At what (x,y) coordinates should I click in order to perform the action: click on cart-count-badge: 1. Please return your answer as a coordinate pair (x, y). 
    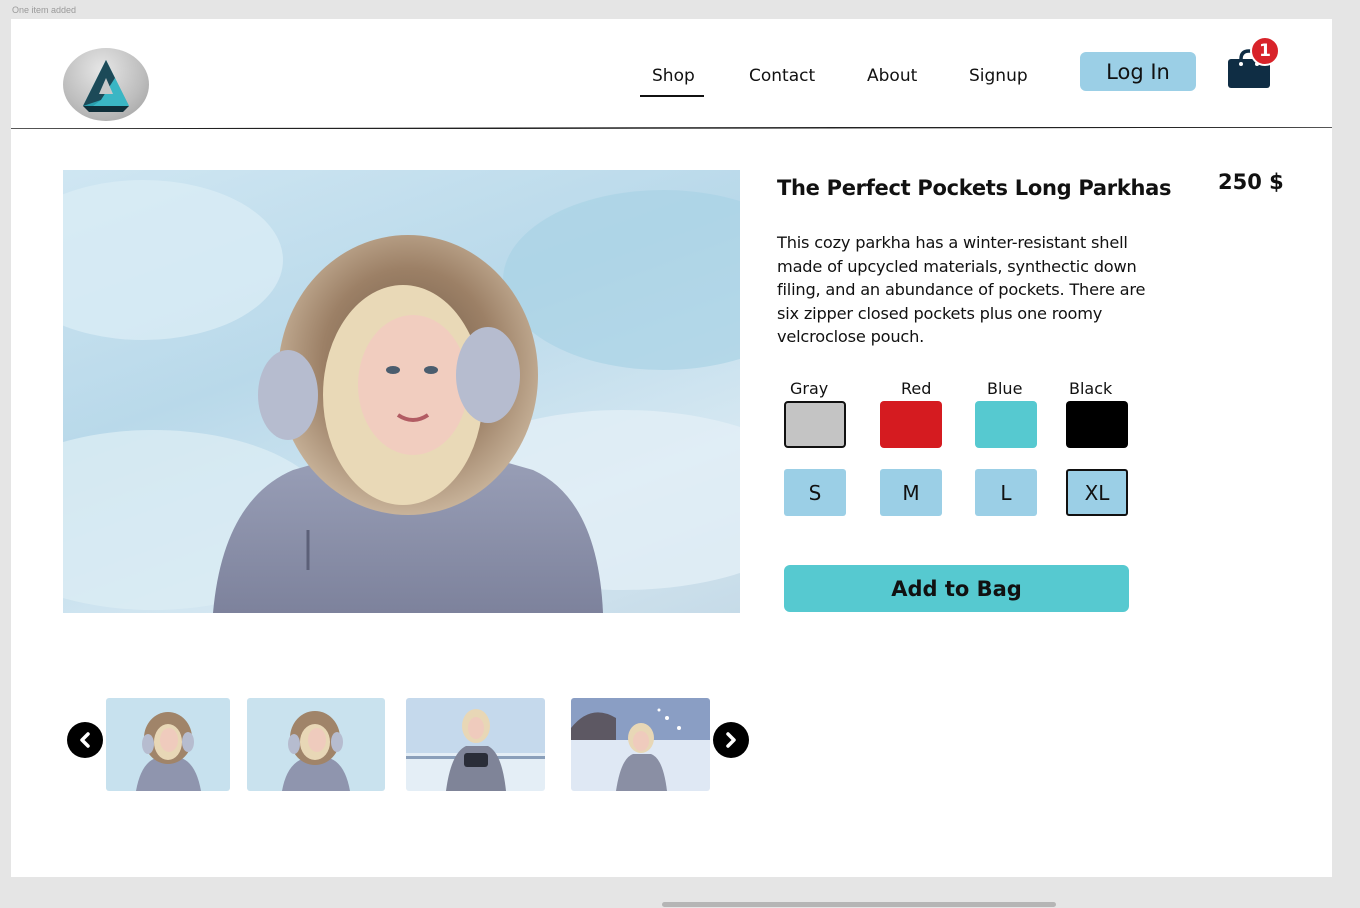
    Looking at the image, I should click on (1265, 51).